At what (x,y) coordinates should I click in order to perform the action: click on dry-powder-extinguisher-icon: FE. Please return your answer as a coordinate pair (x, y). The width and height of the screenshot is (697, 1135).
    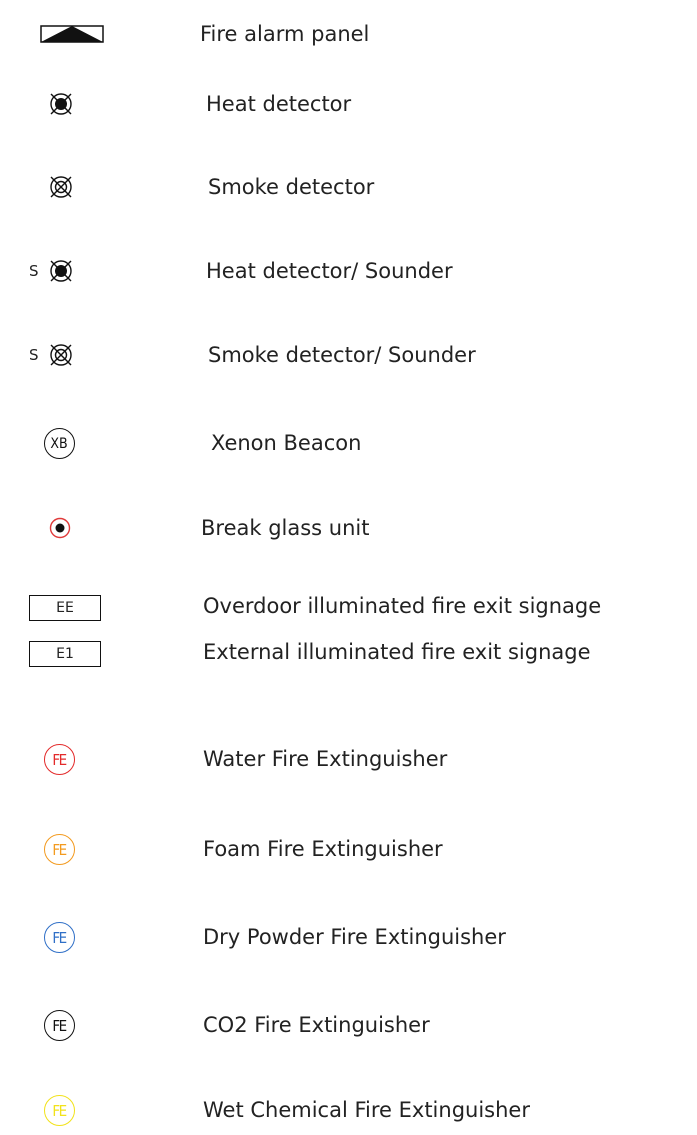
    Looking at the image, I should click on (59, 937).